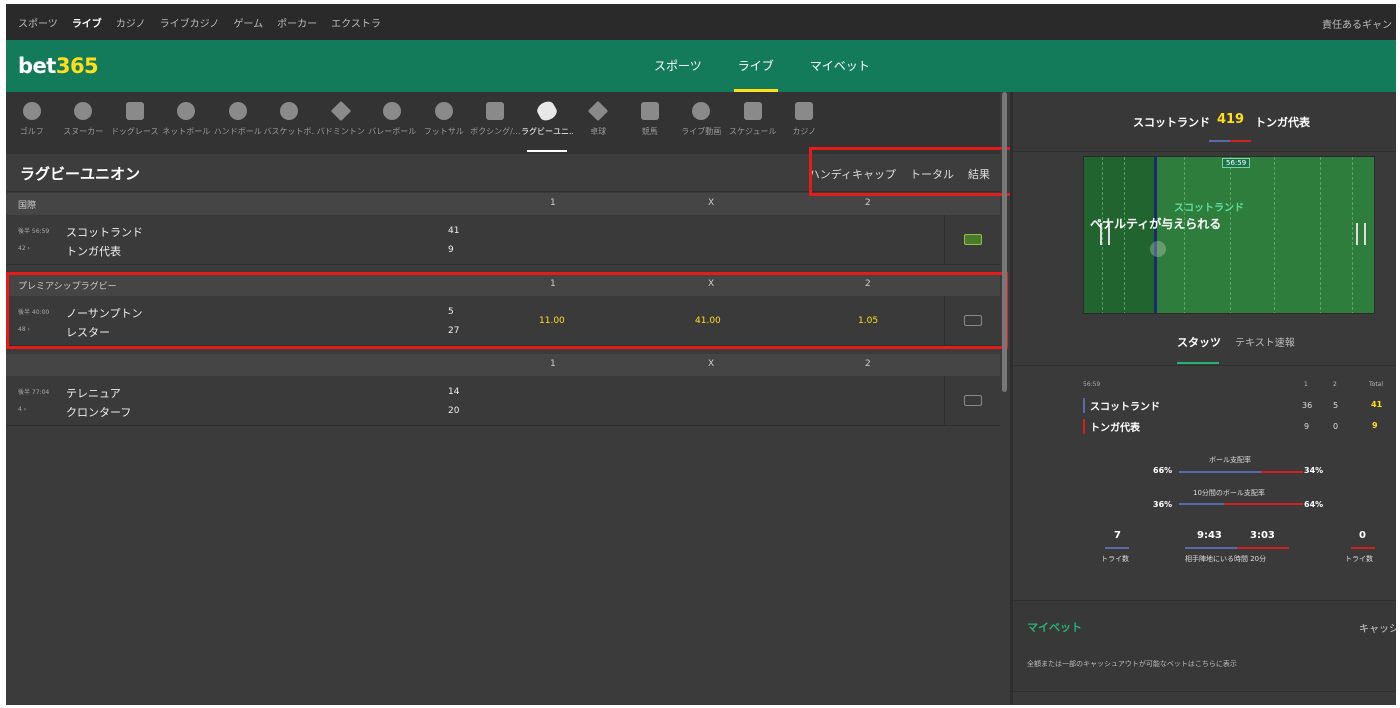 This screenshot has height=708, width=1400. Describe the element at coordinates (979, 174) in the screenshot. I see `tab-result: 結果` at that location.